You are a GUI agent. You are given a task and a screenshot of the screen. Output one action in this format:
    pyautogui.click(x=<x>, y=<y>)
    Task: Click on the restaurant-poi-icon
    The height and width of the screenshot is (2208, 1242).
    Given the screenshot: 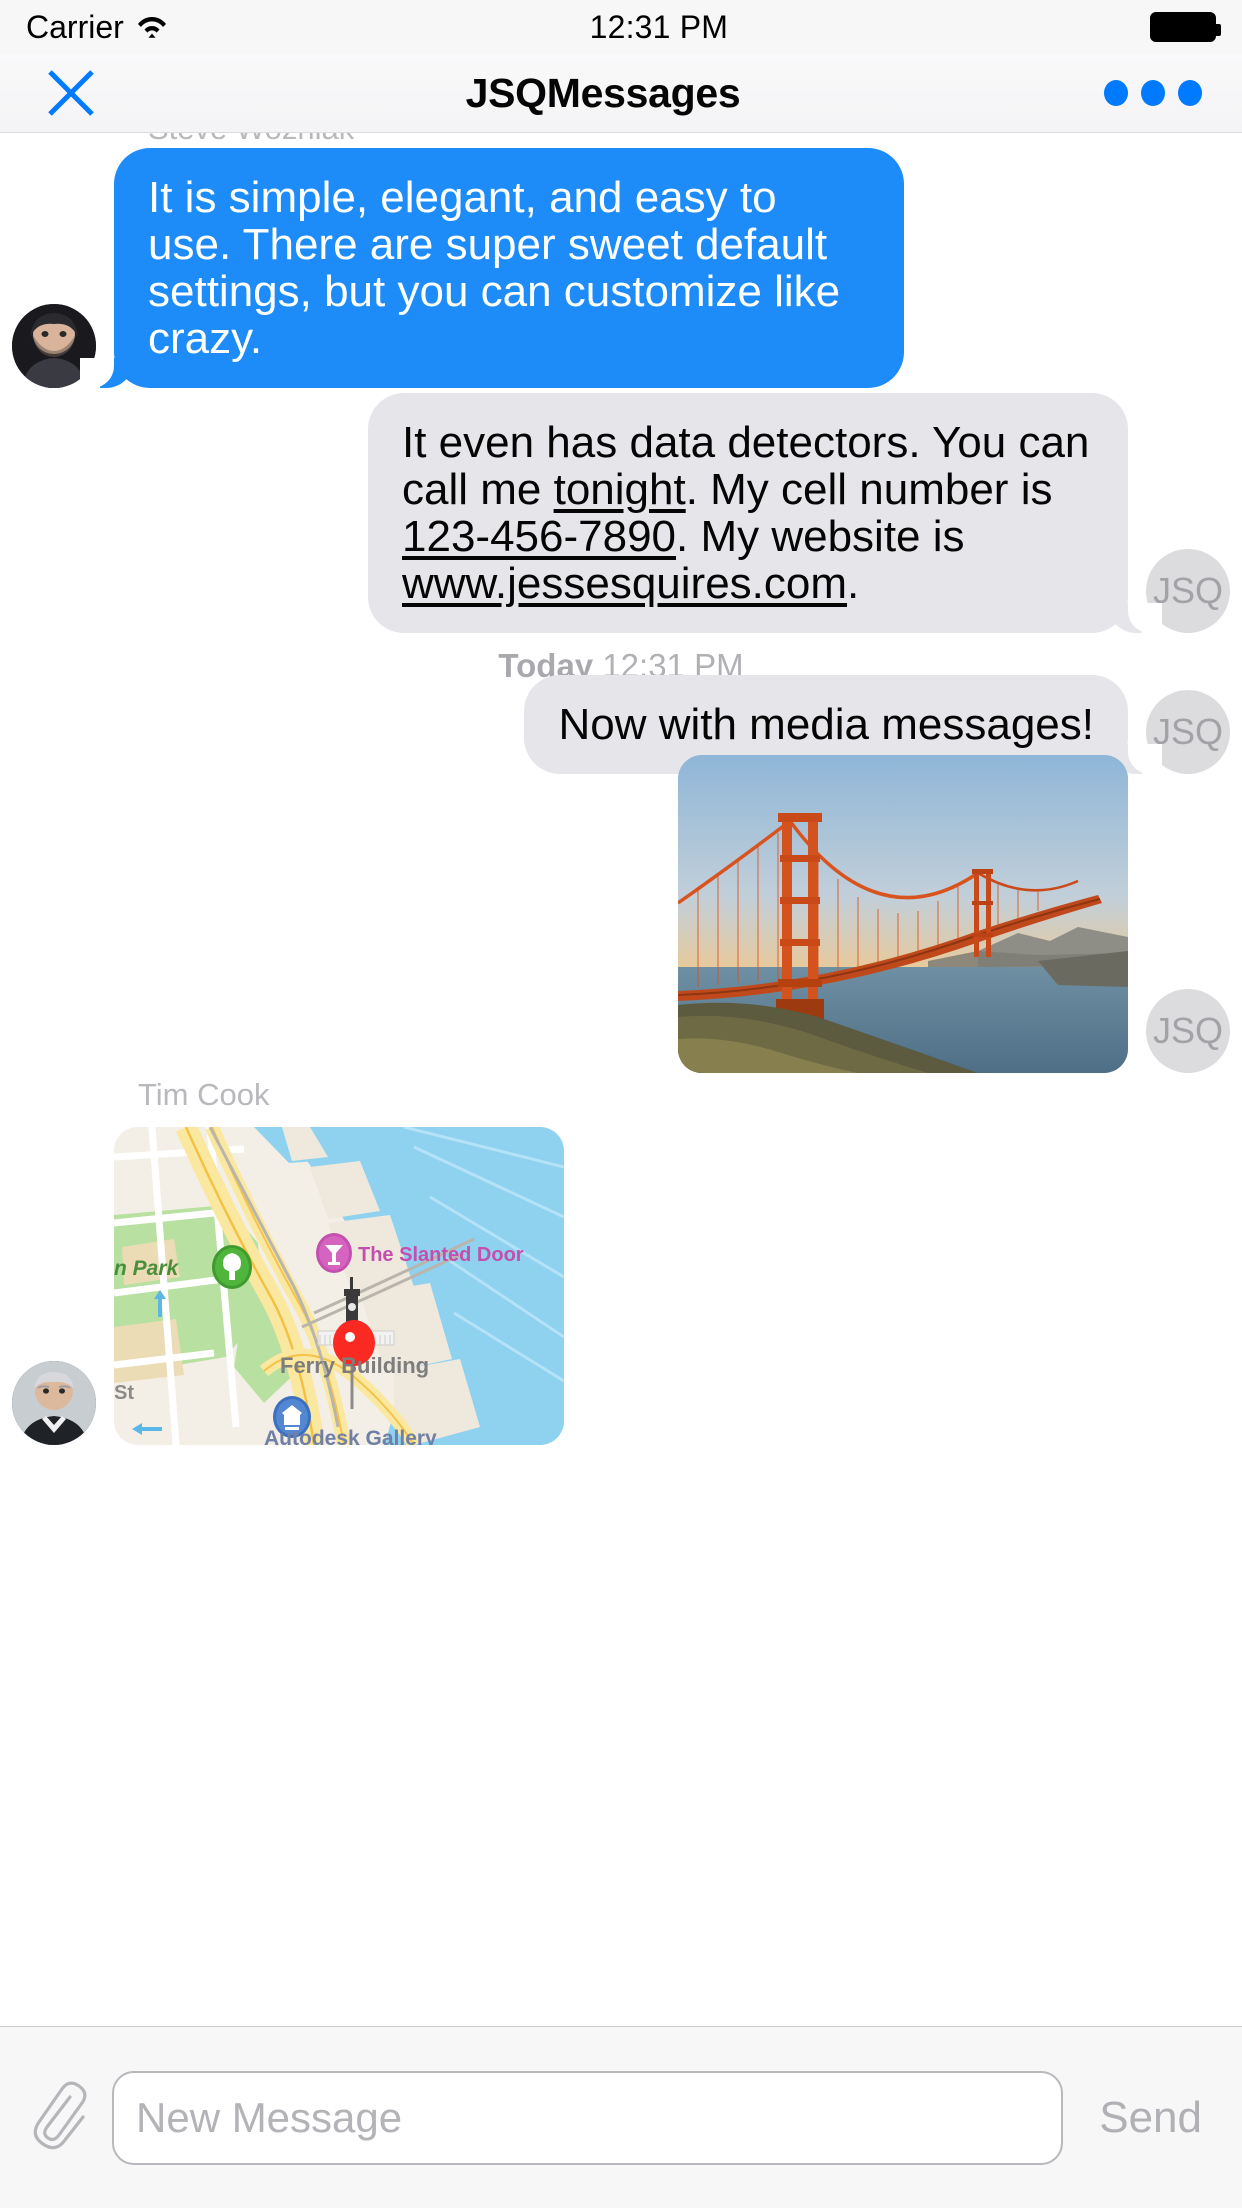 What is the action you would take?
    pyautogui.click(x=334, y=1253)
    